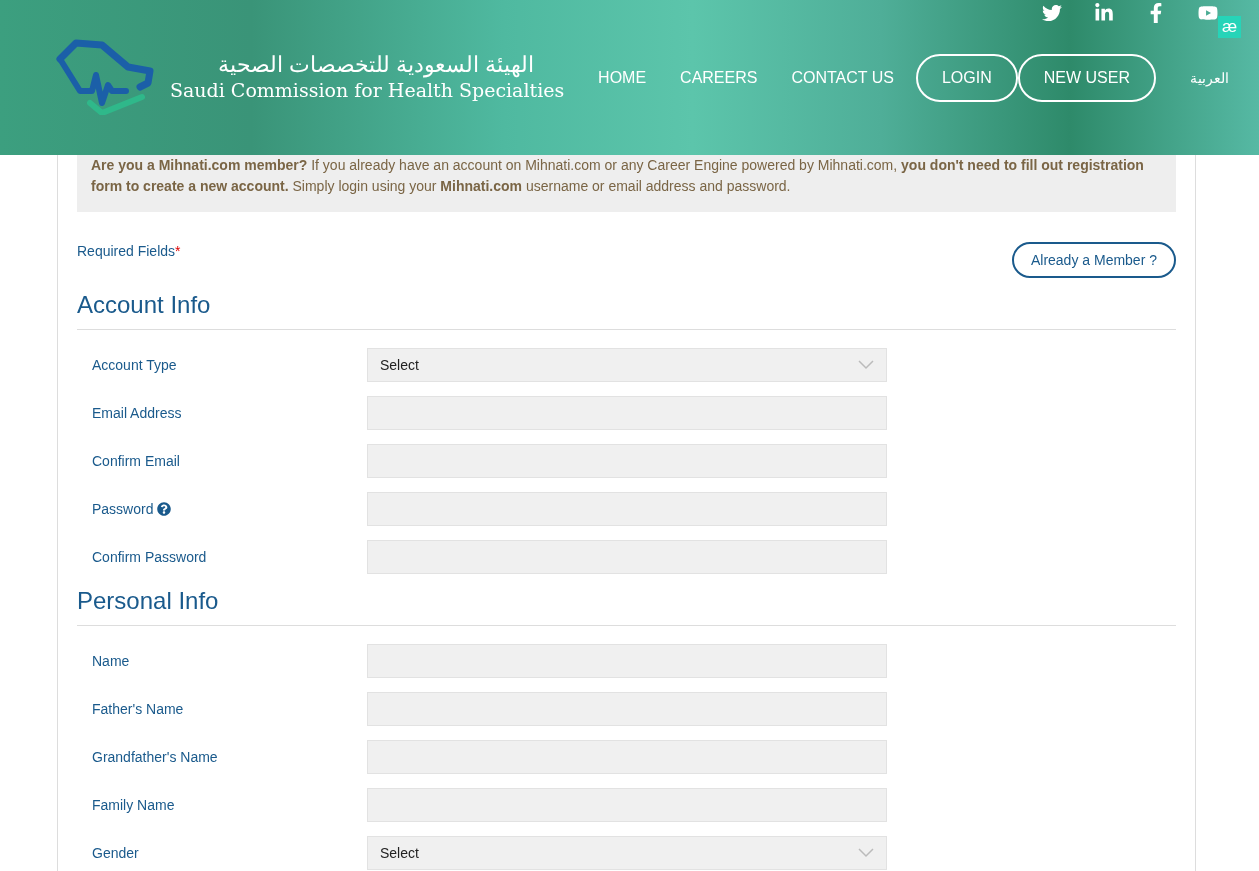 This screenshot has width=1259, height=871. What do you see at coordinates (115, 853) in the screenshot?
I see `field-label: Gender` at bounding box center [115, 853].